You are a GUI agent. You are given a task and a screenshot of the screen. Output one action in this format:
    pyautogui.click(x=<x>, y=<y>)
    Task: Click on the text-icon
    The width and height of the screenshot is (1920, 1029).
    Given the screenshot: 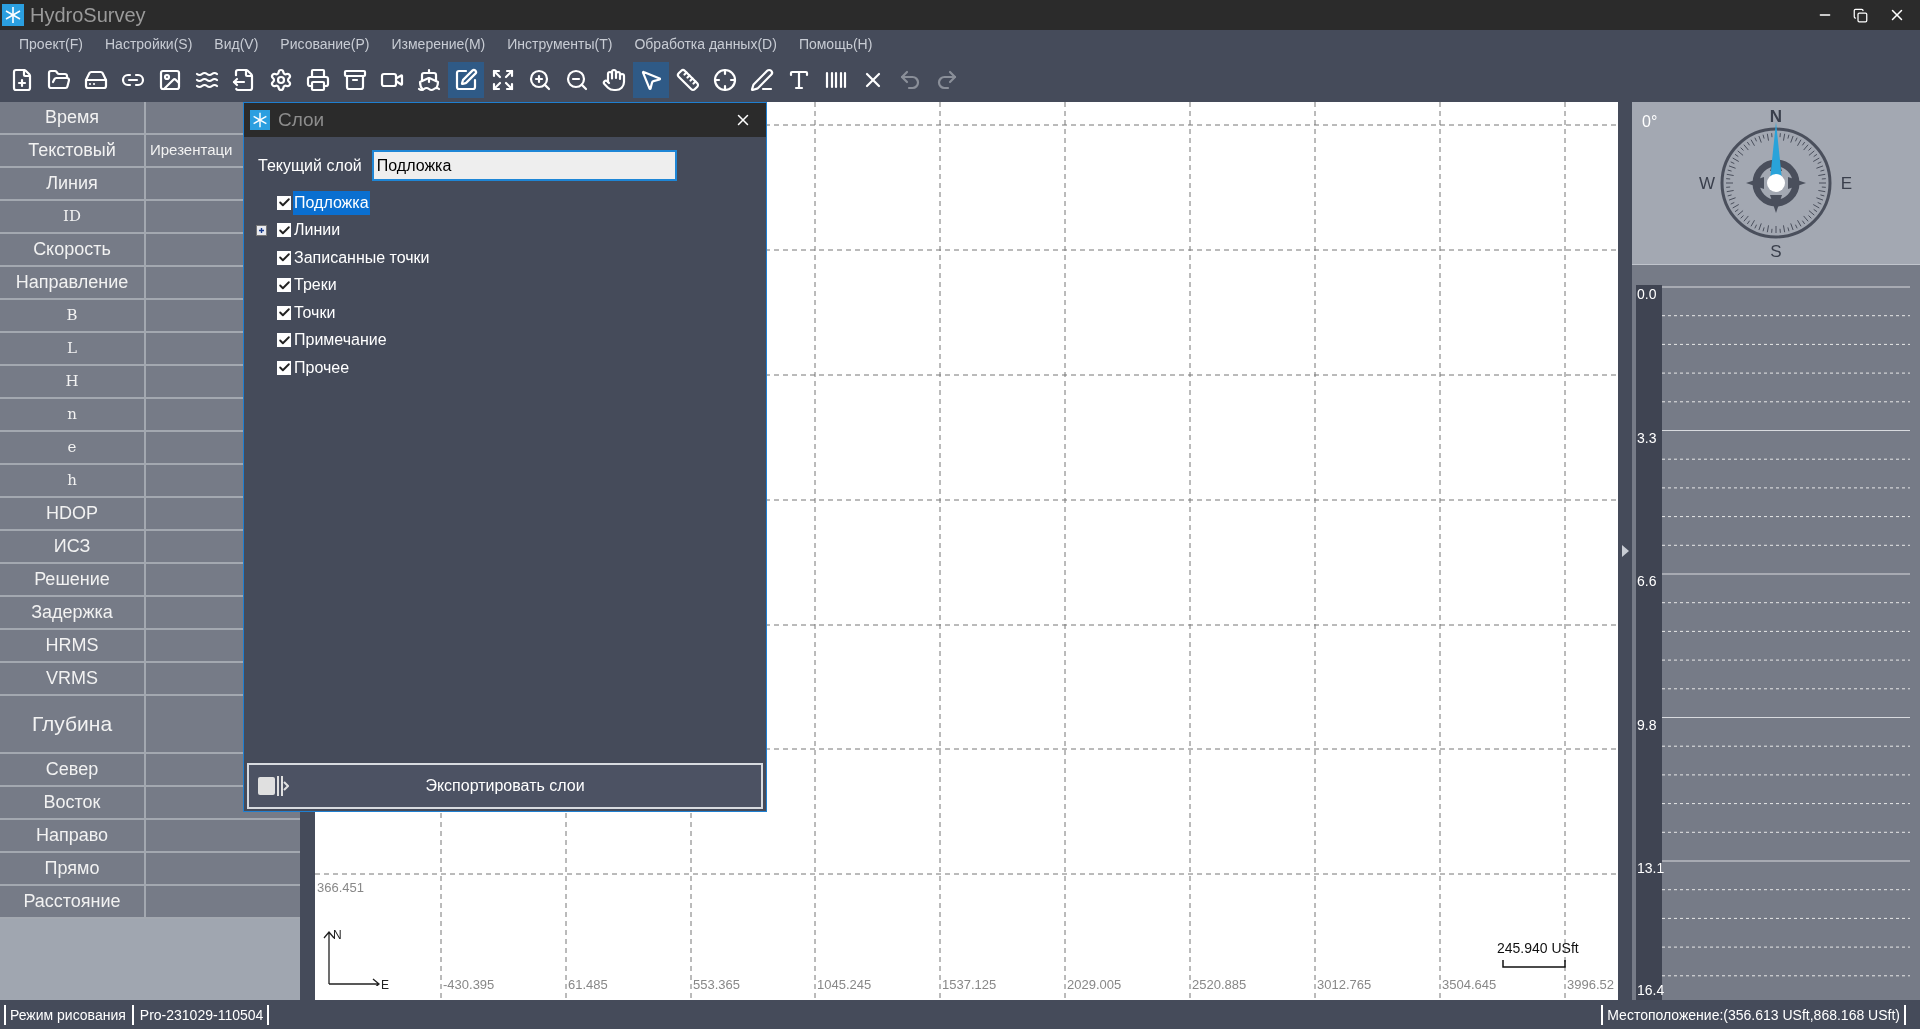 What is the action you would take?
    pyautogui.click(x=799, y=80)
    